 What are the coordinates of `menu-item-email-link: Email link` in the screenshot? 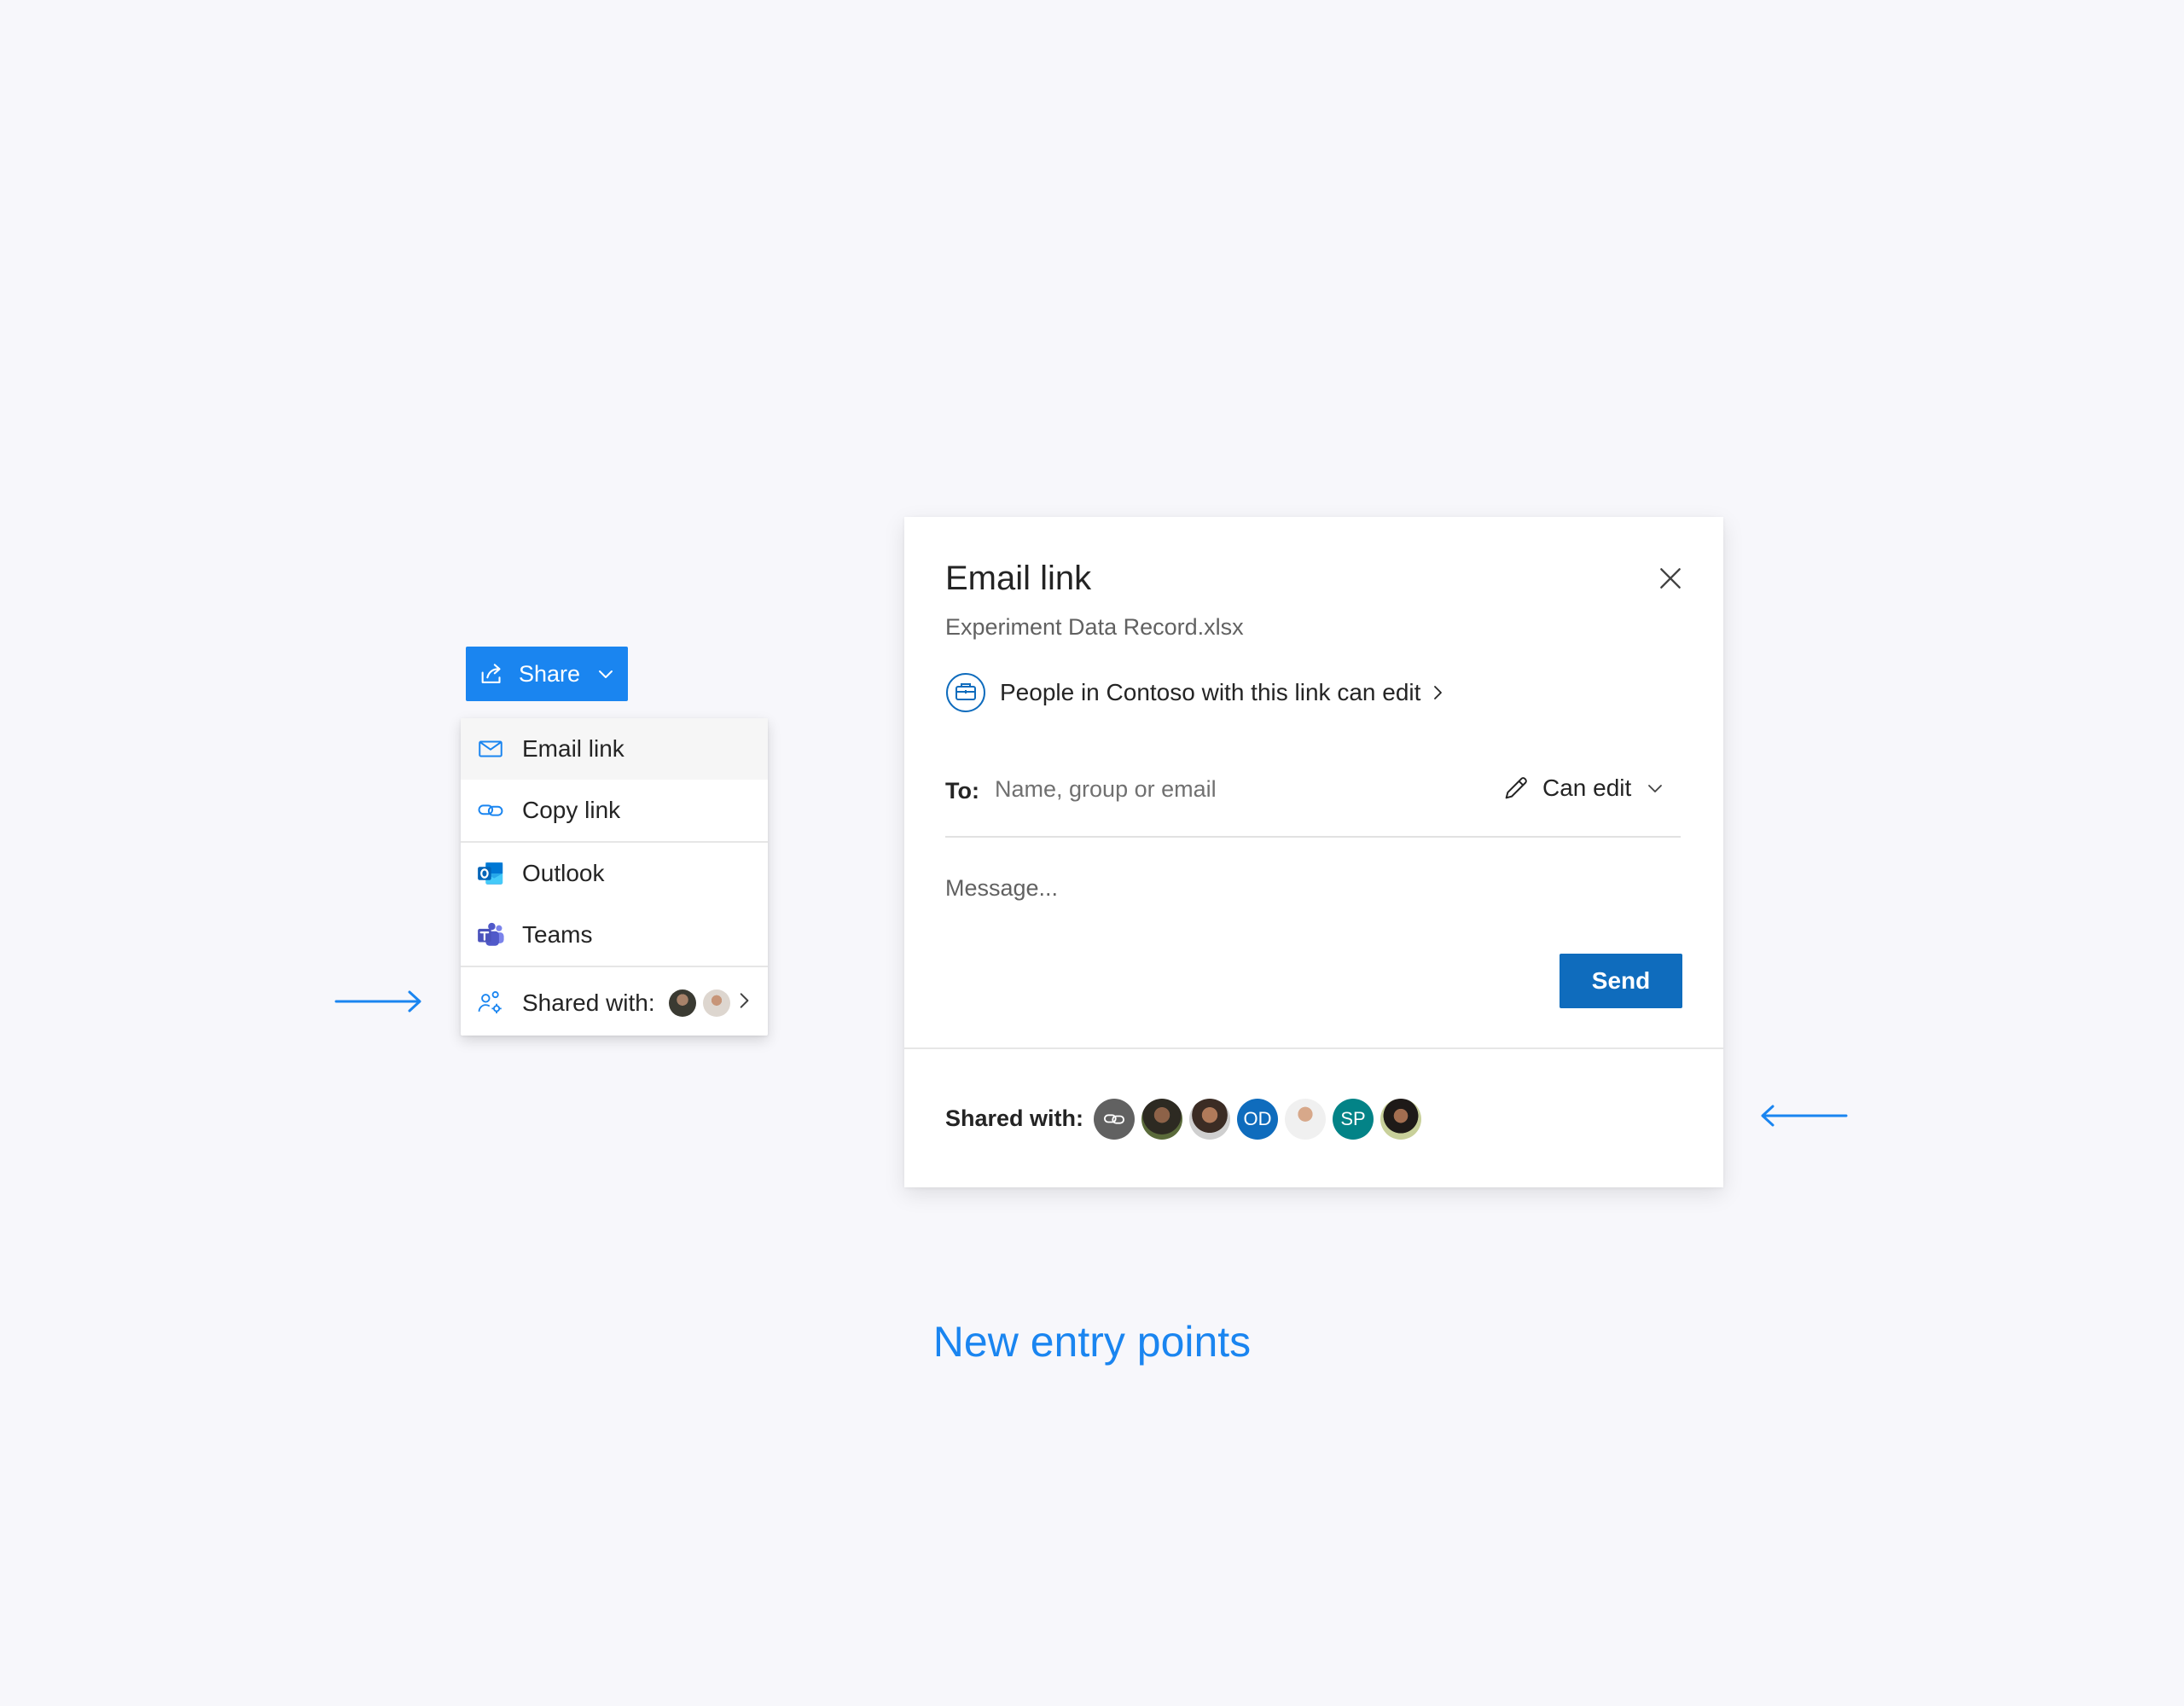 It's located at (615, 749).